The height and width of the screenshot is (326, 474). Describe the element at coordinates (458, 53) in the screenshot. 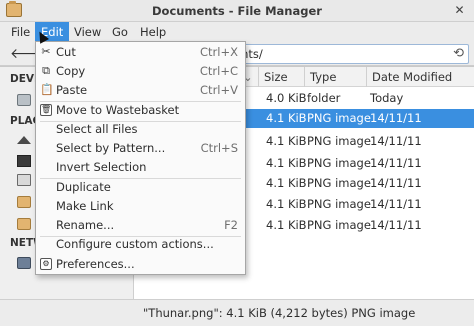

I see `reload-icon: ⟲` at that location.